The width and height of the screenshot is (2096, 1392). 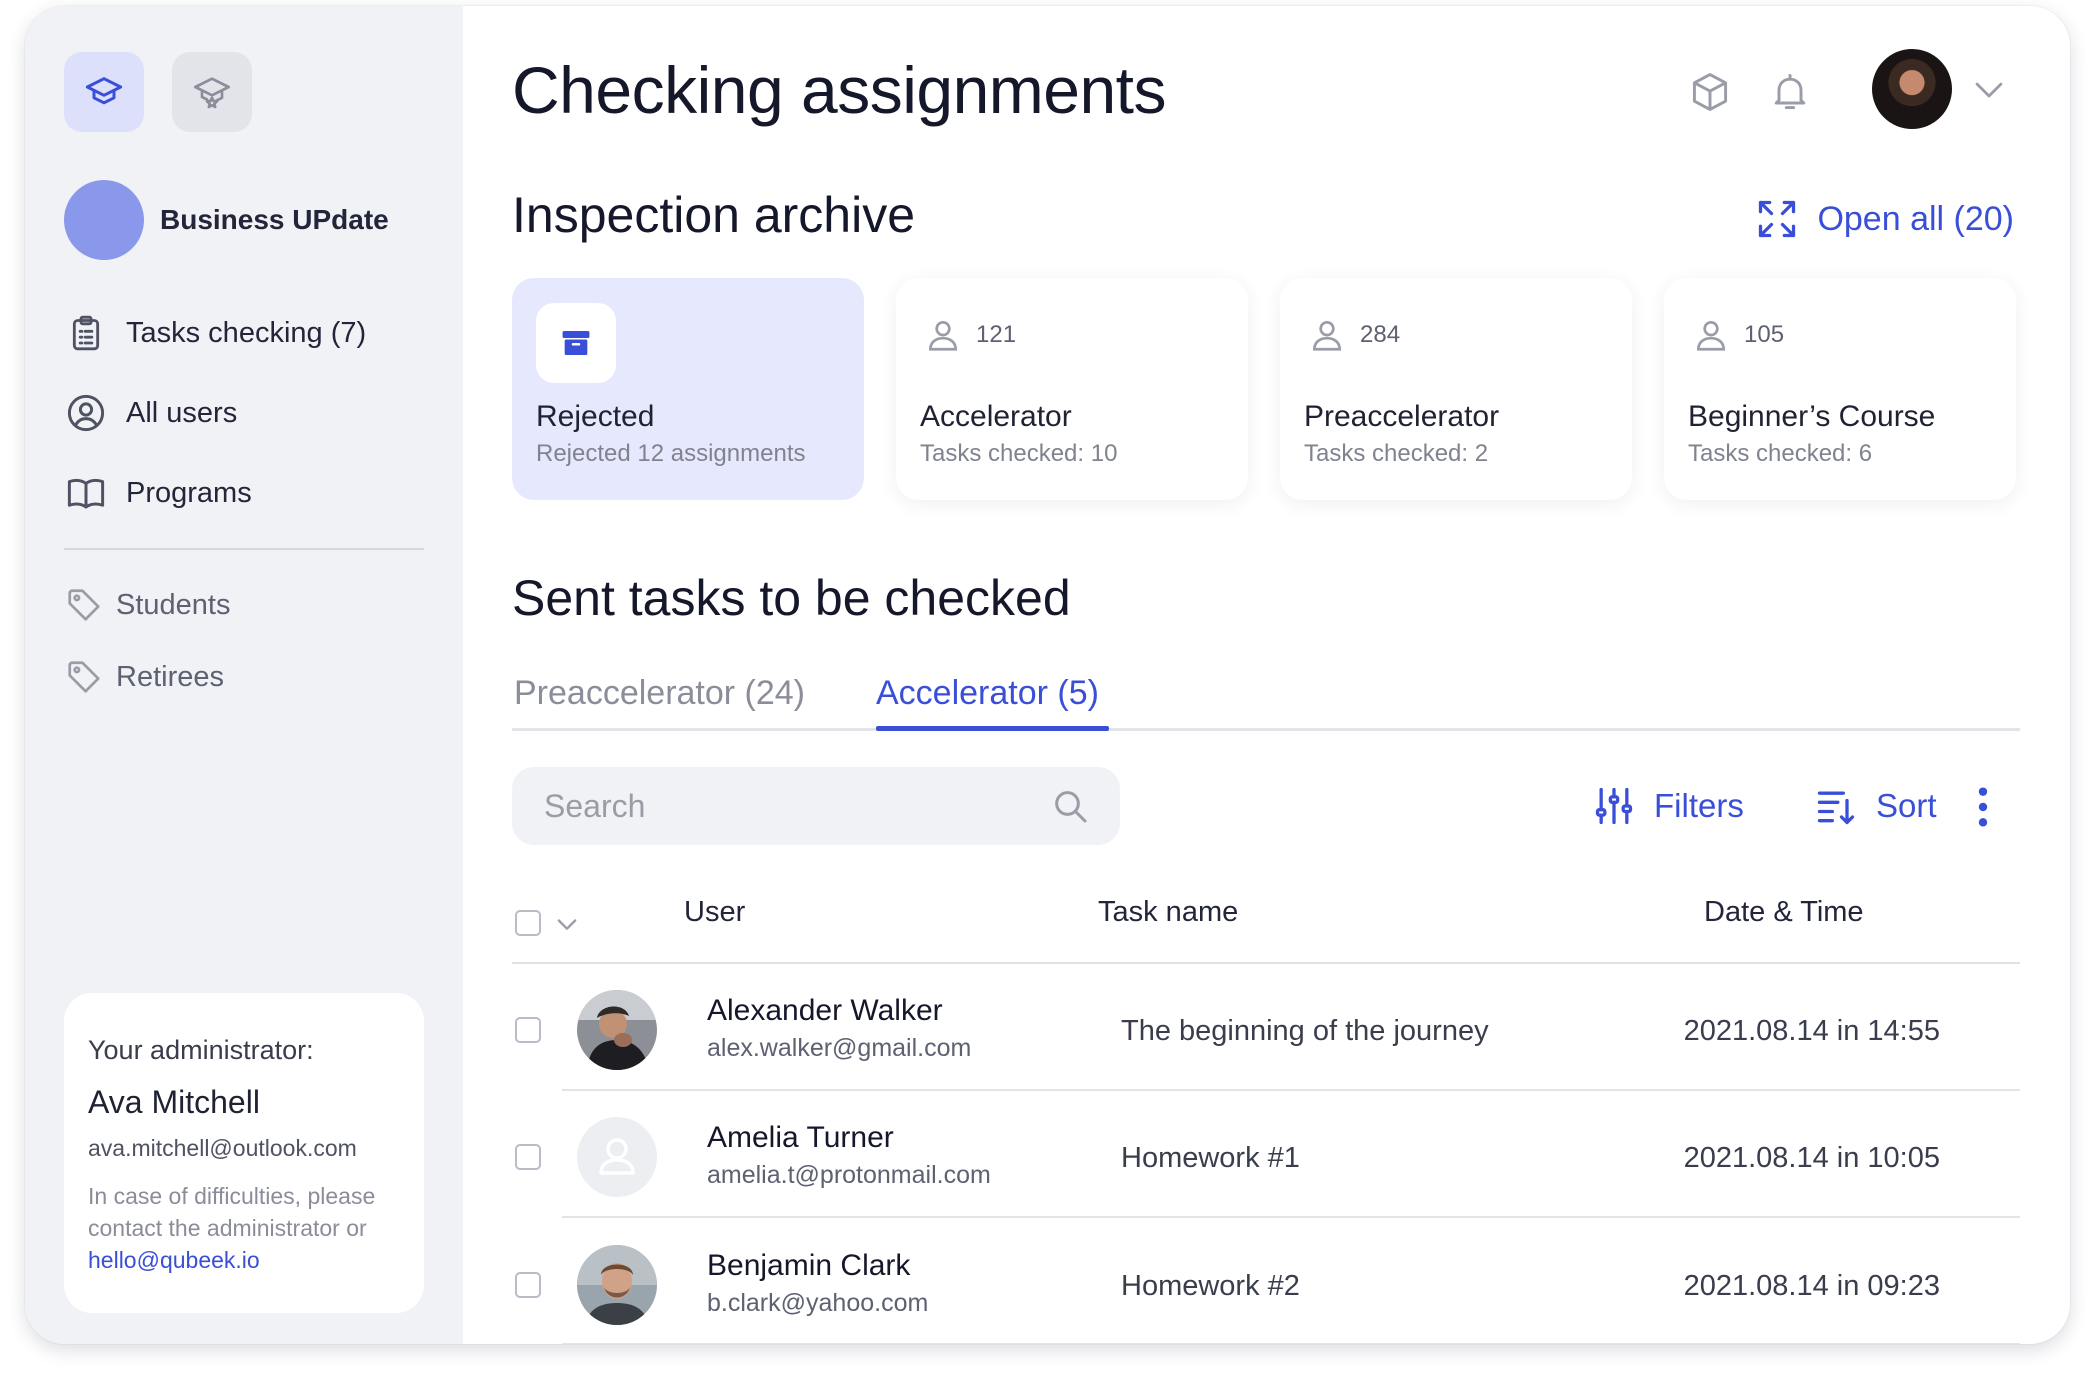 What do you see at coordinates (86, 493) in the screenshot?
I see `book-icon` at bounding box center [86, 493].